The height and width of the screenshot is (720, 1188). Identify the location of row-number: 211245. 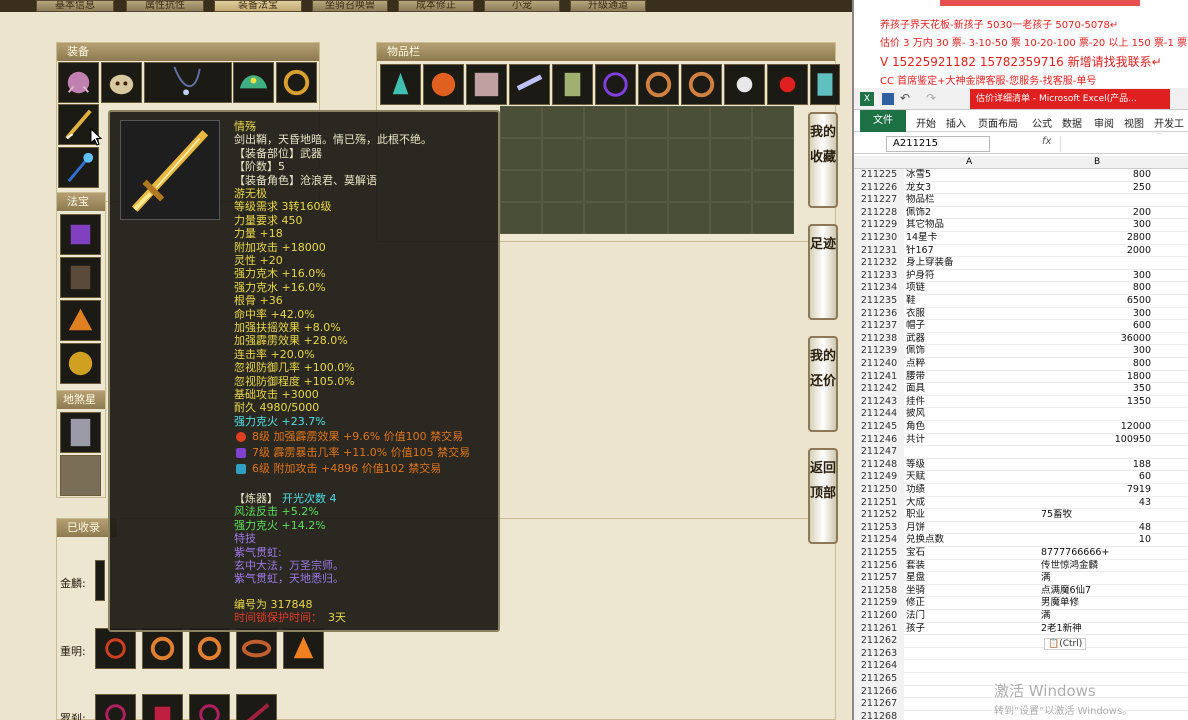
(879, 427).